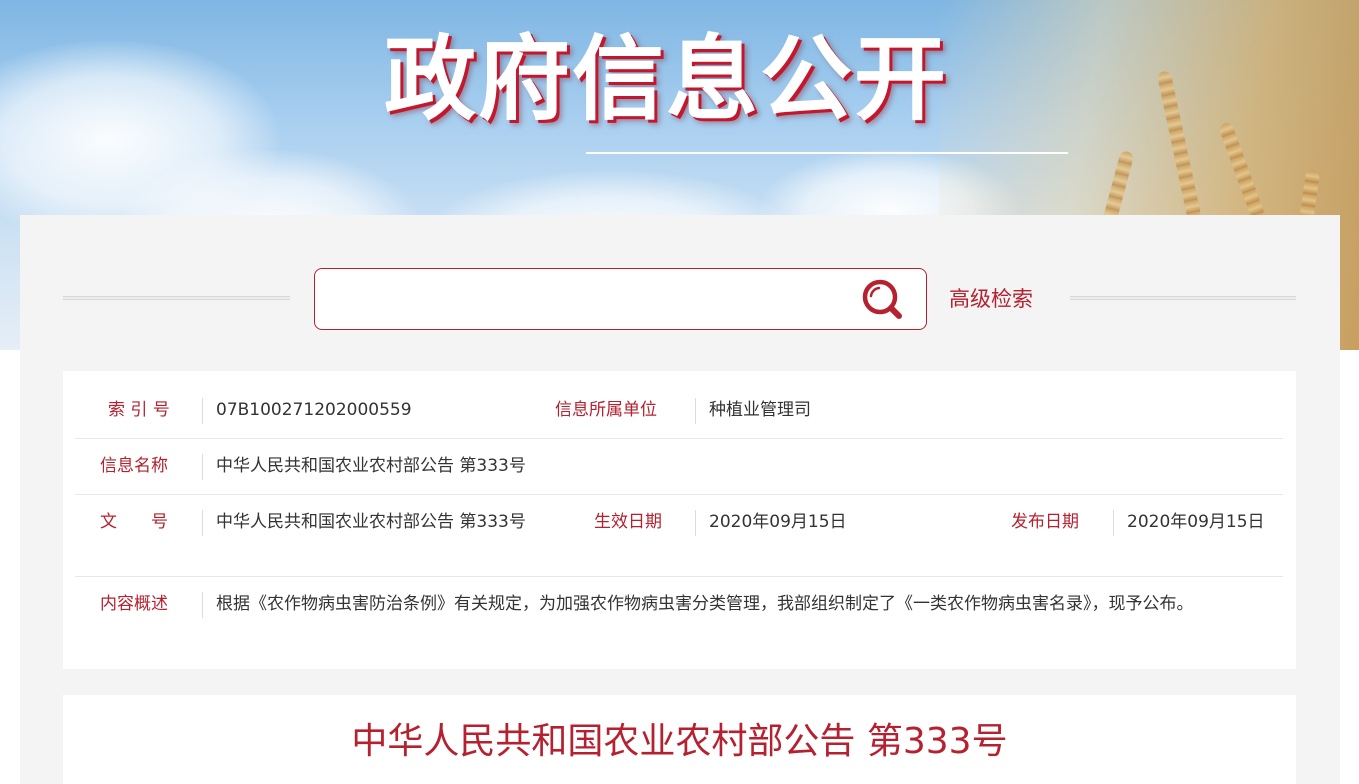 The height and width of the screenshot is (784, 1359). I want to click on unit-label: 信息所属单位, so click(606, 410).